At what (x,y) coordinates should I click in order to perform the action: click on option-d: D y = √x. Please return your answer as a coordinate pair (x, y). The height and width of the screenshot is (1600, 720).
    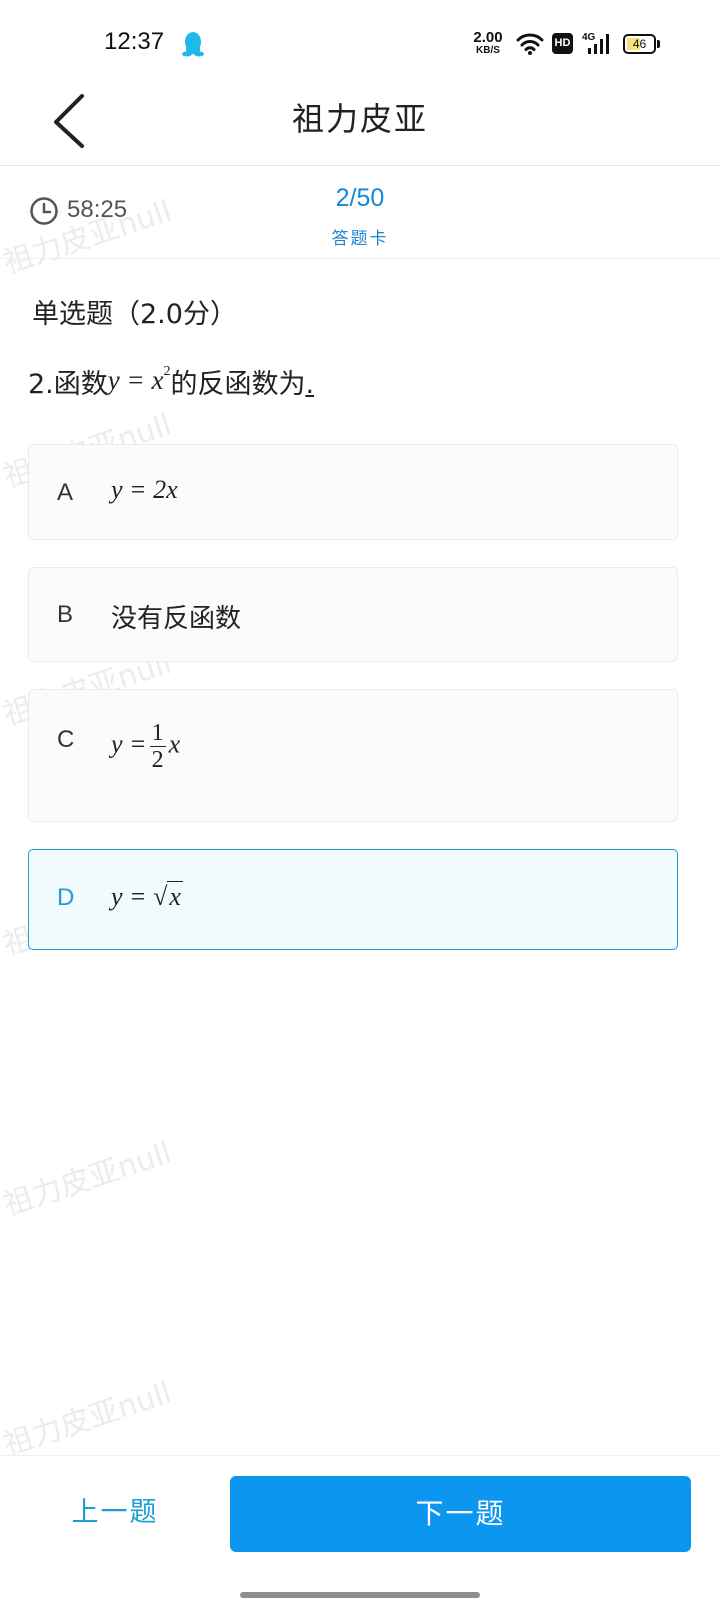
    Looking at the image, I should click on (353, 899).